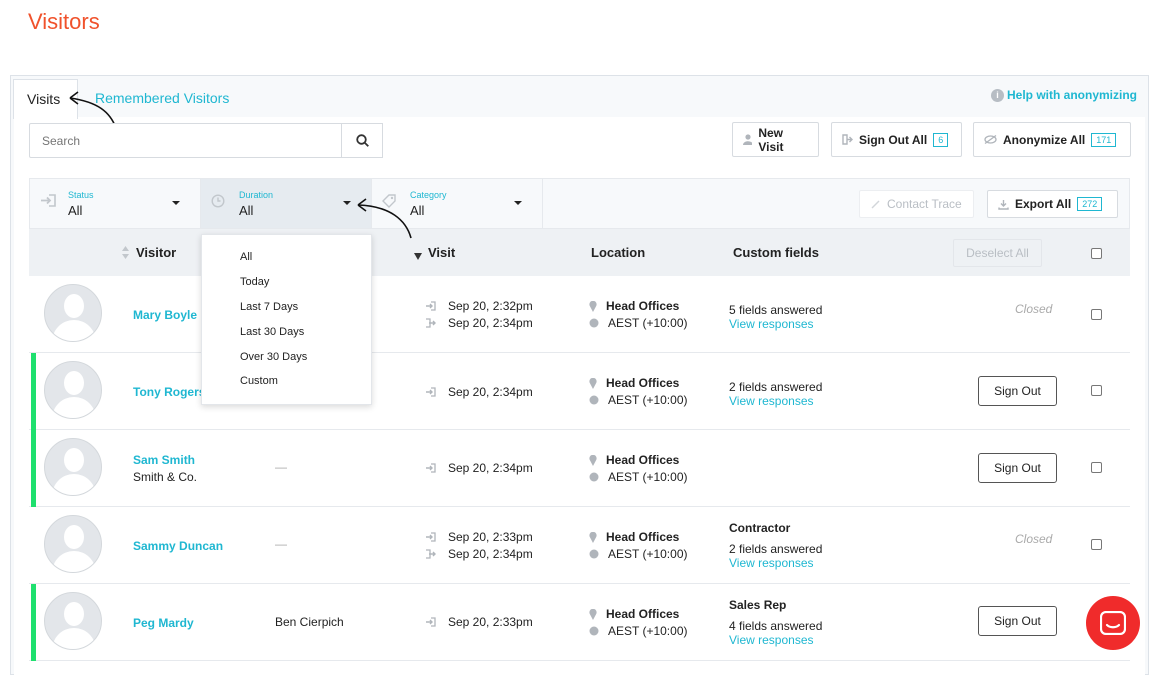 The height and width of the screenshot is (677, 1158). Describe the element at coordinates (990, 139) in the screenshot. I see `eye-slash-icon` at that location.